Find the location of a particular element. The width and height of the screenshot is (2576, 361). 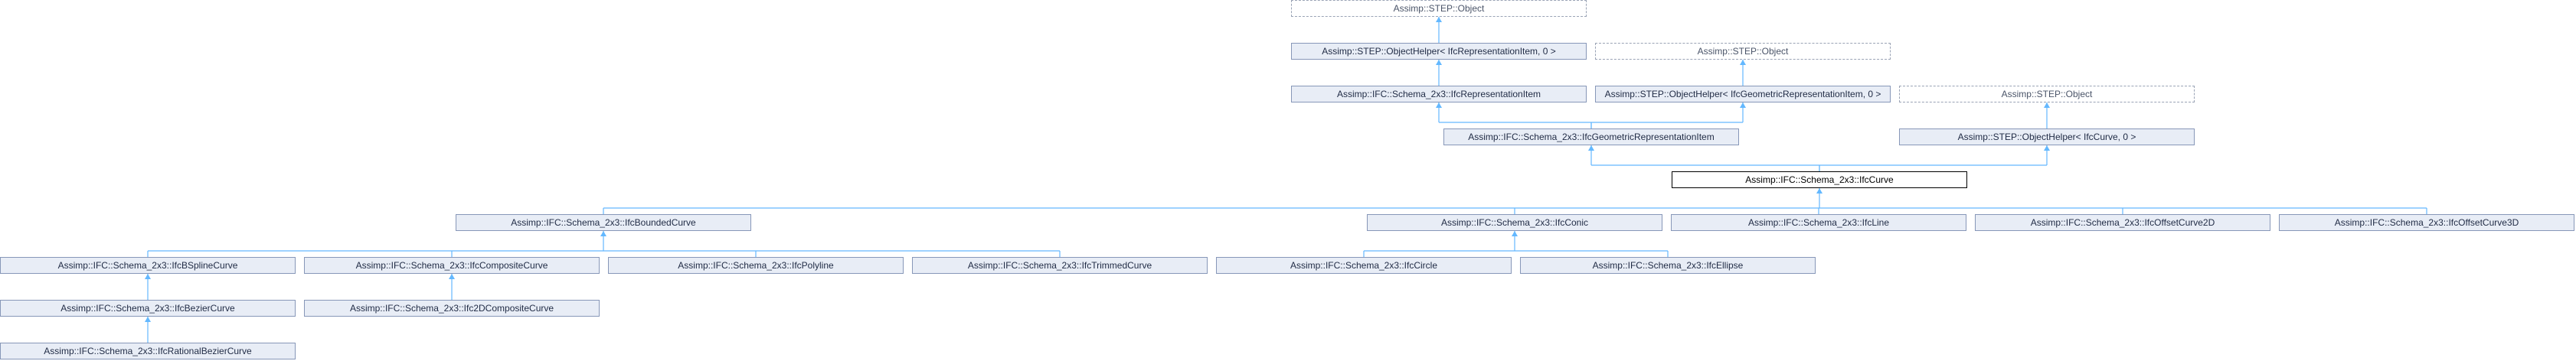

node-ifc-trimmedcurve: Assimp::IFC::Schema_2x3::IfcTrimmedCurve is located at coordinates (1060, 265).